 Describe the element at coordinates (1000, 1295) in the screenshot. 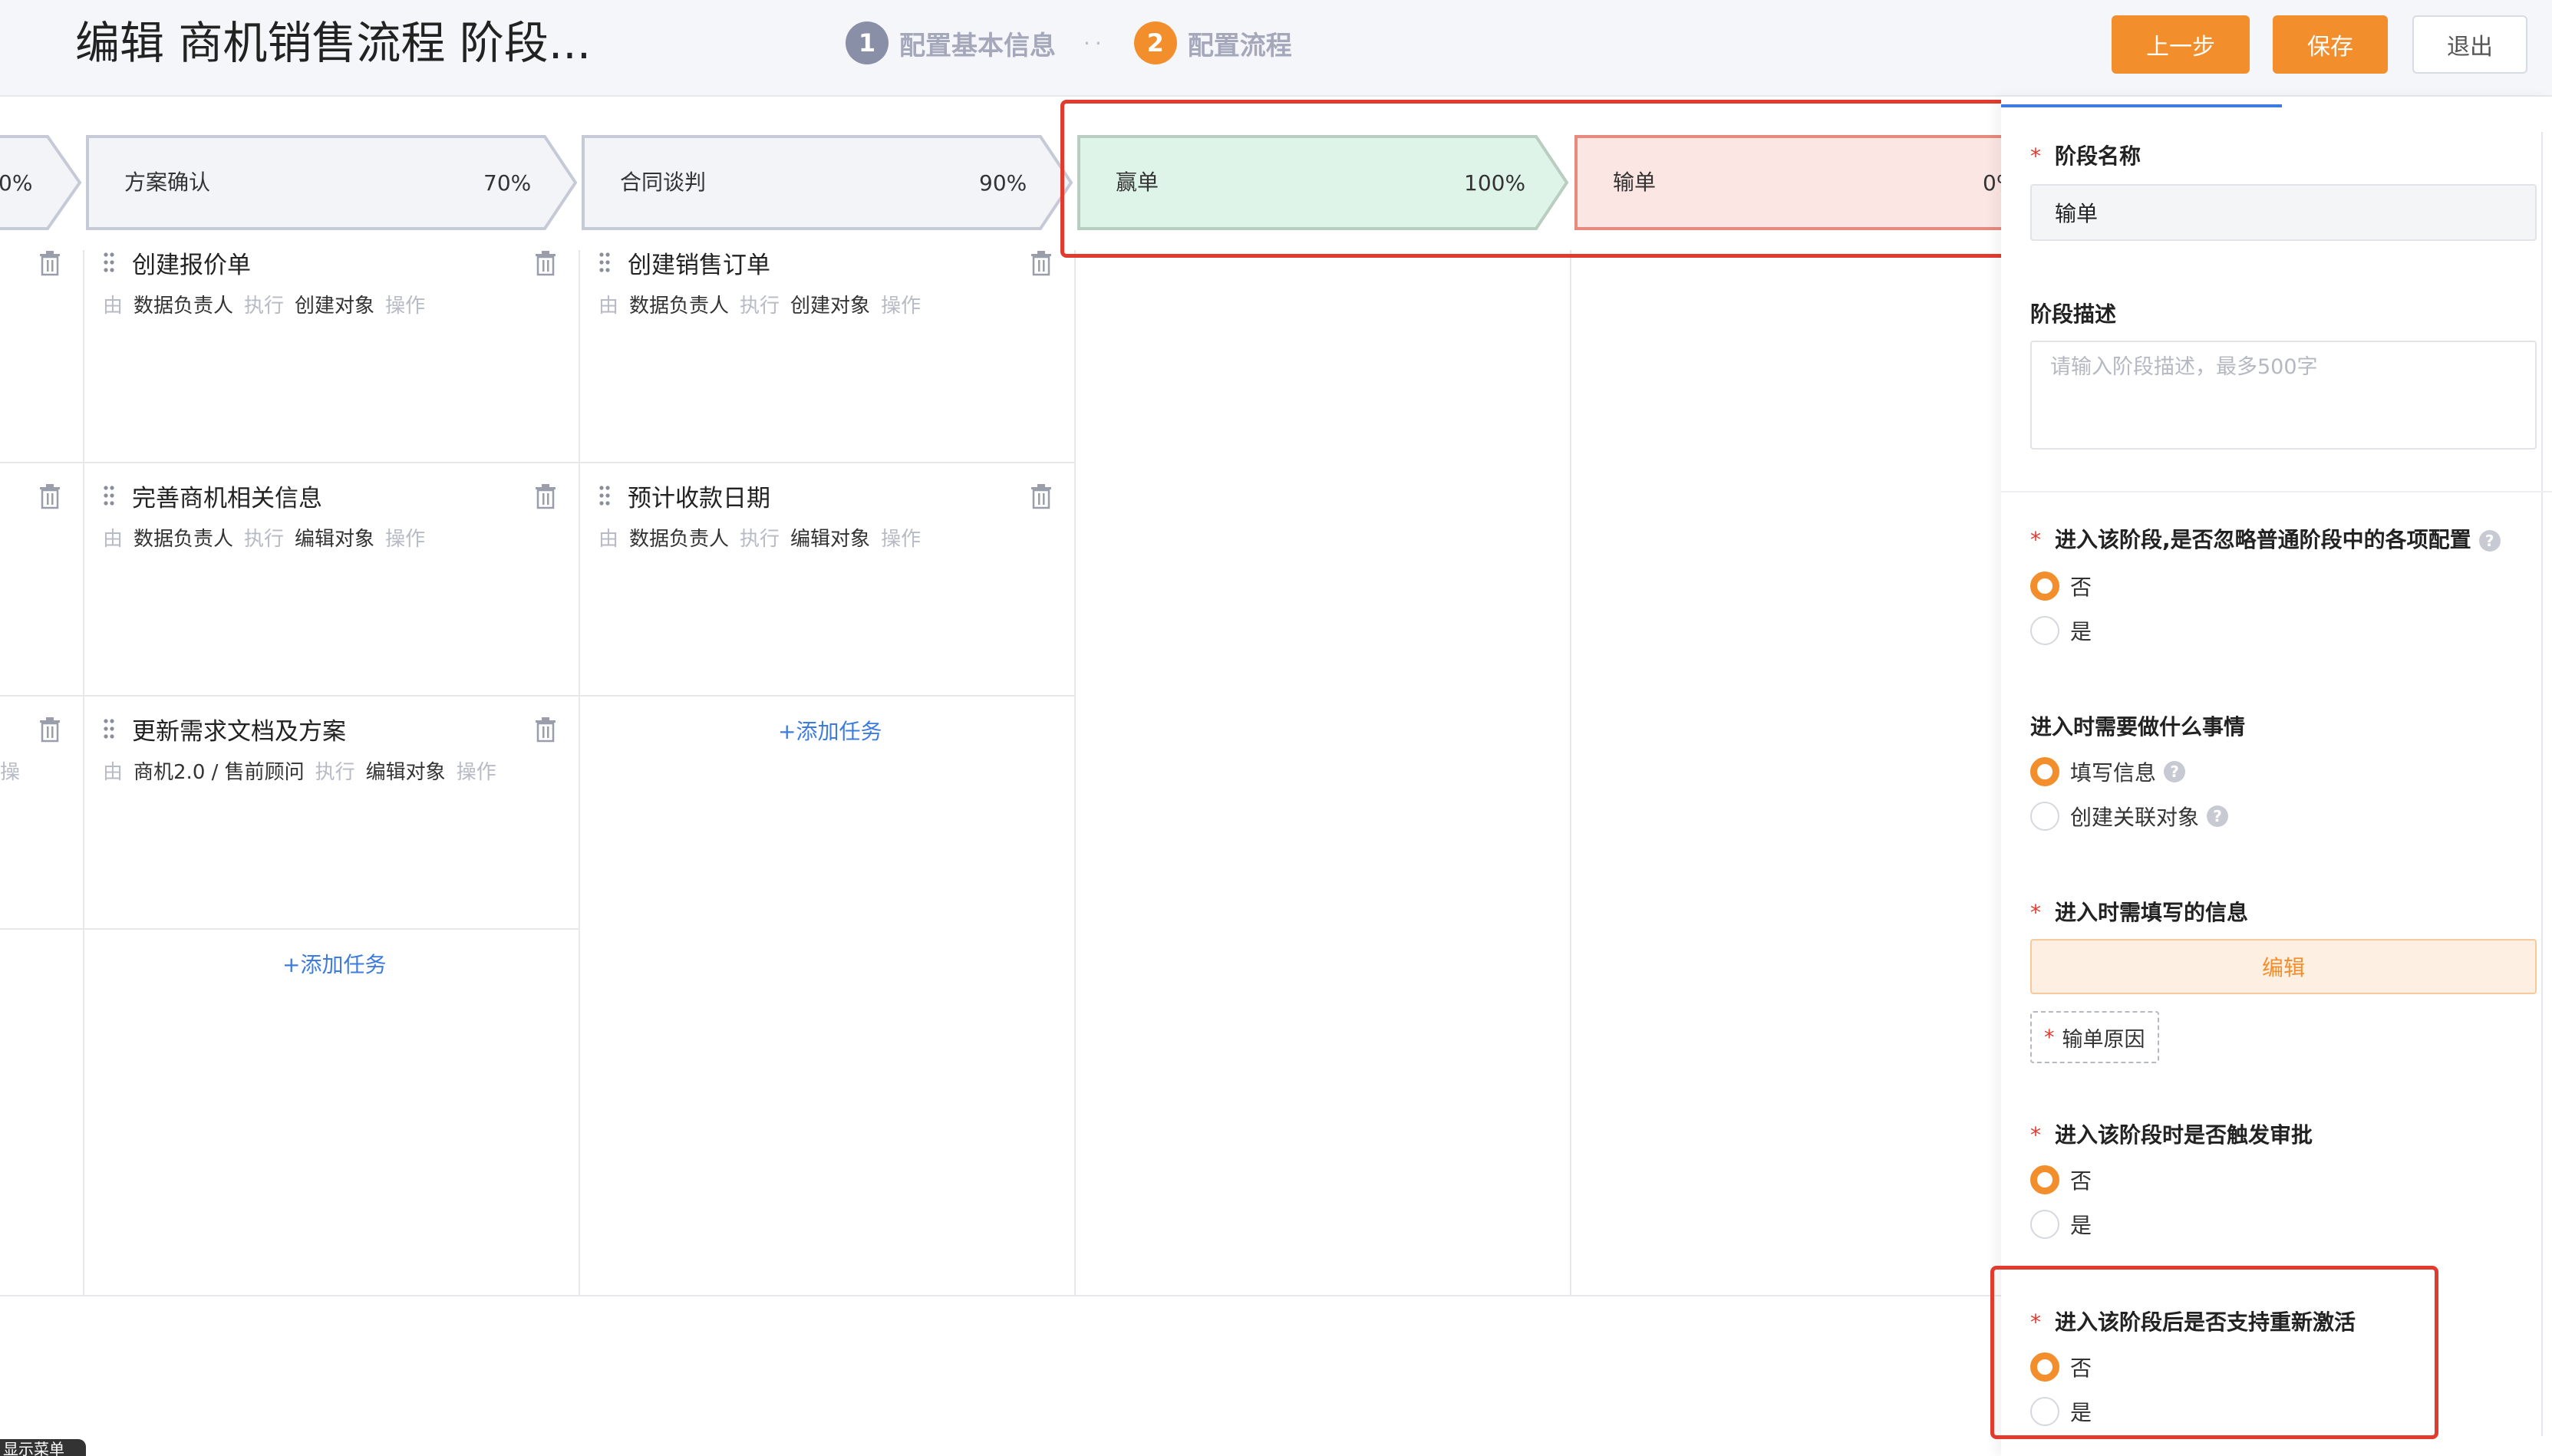

I see `board-bottom-border` at that location.